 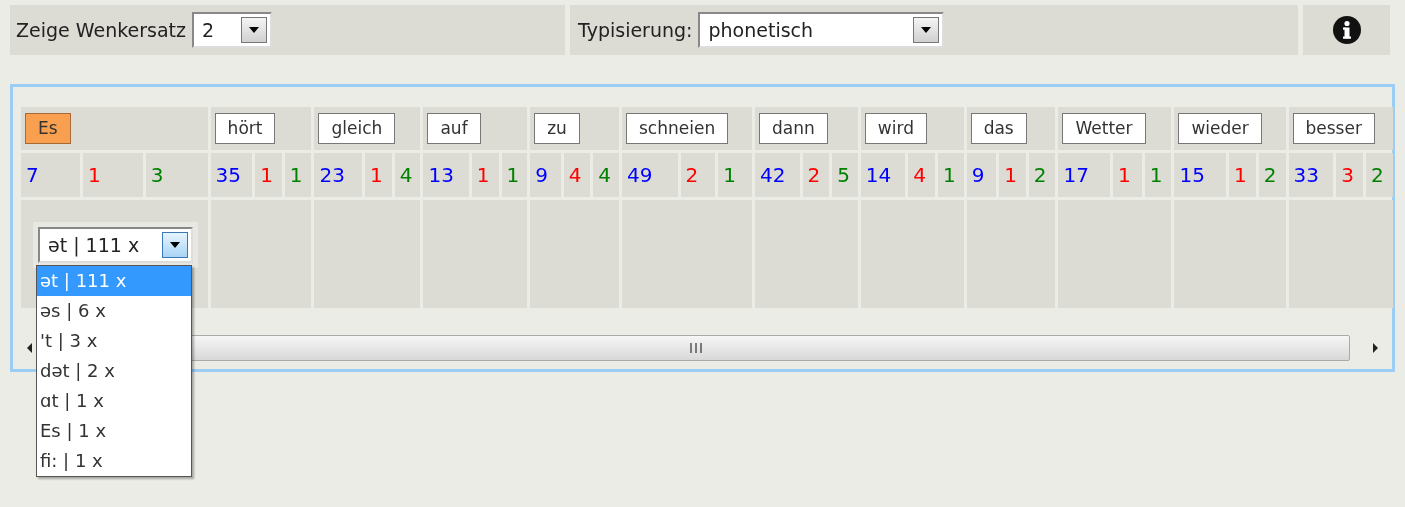 I want to click on word-button: wird, so click(x=895, y=128).